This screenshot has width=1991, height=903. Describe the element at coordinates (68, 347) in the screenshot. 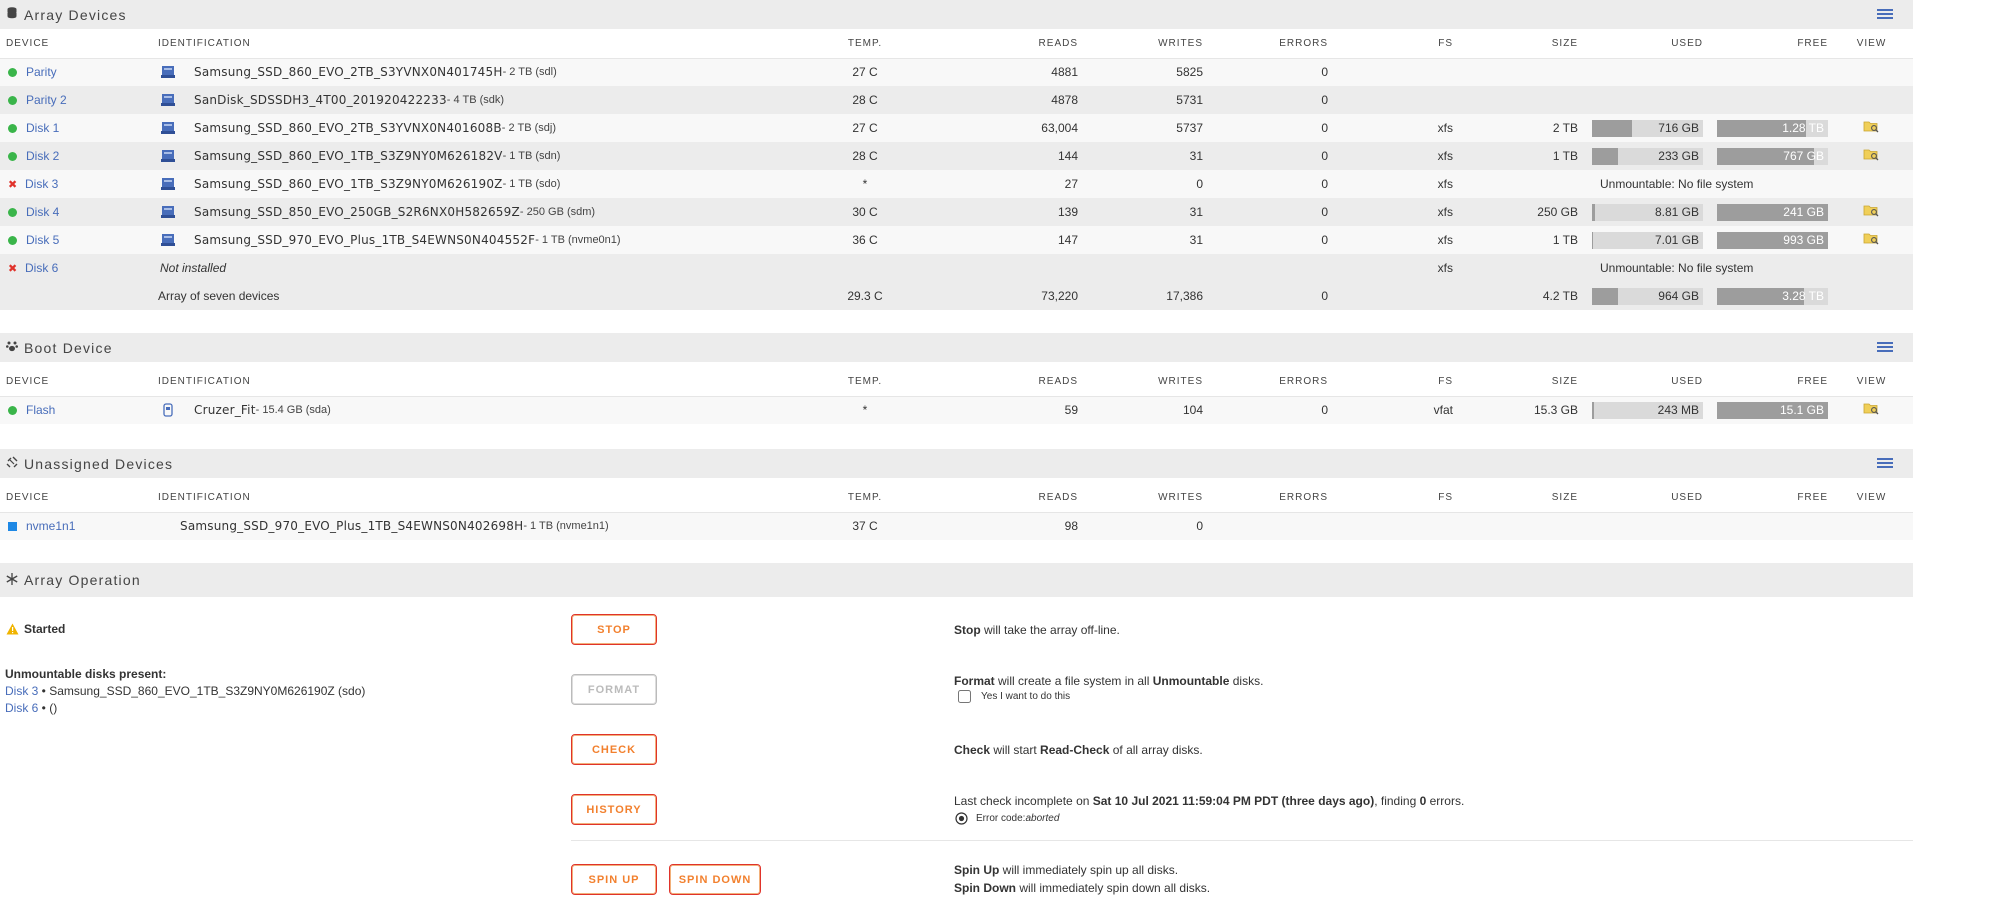

I see `boot-device-title: Boot Device` at that location.